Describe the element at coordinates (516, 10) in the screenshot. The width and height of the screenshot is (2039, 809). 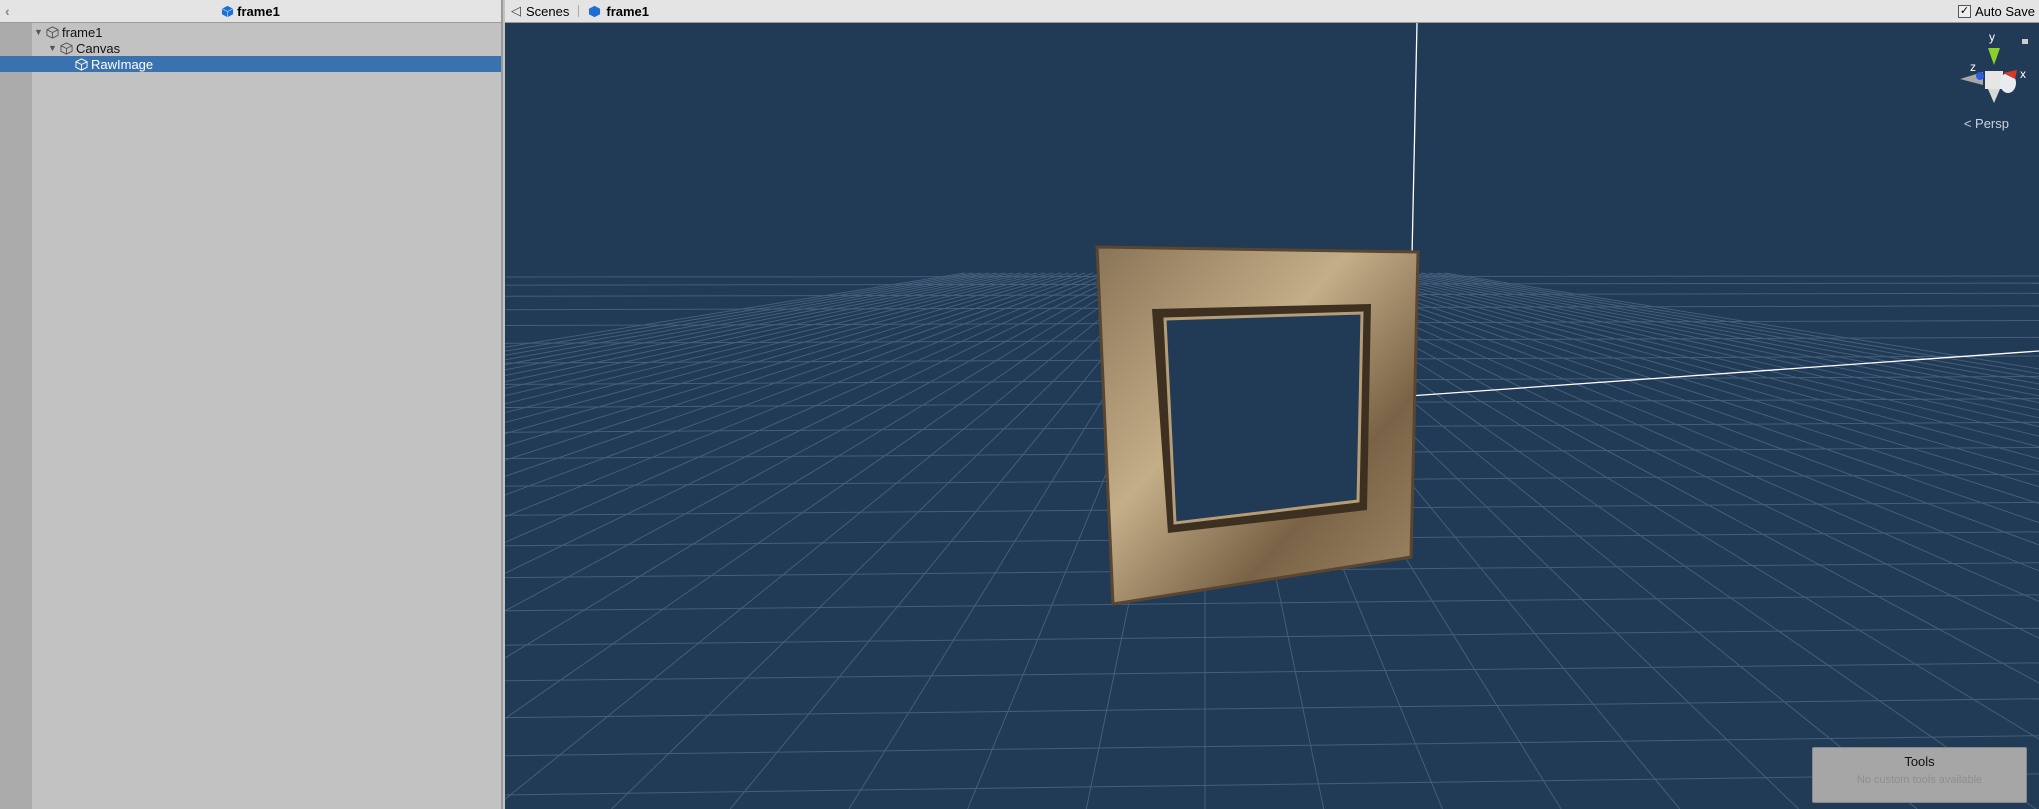
I see `scenes-icon: ◁` at that location.